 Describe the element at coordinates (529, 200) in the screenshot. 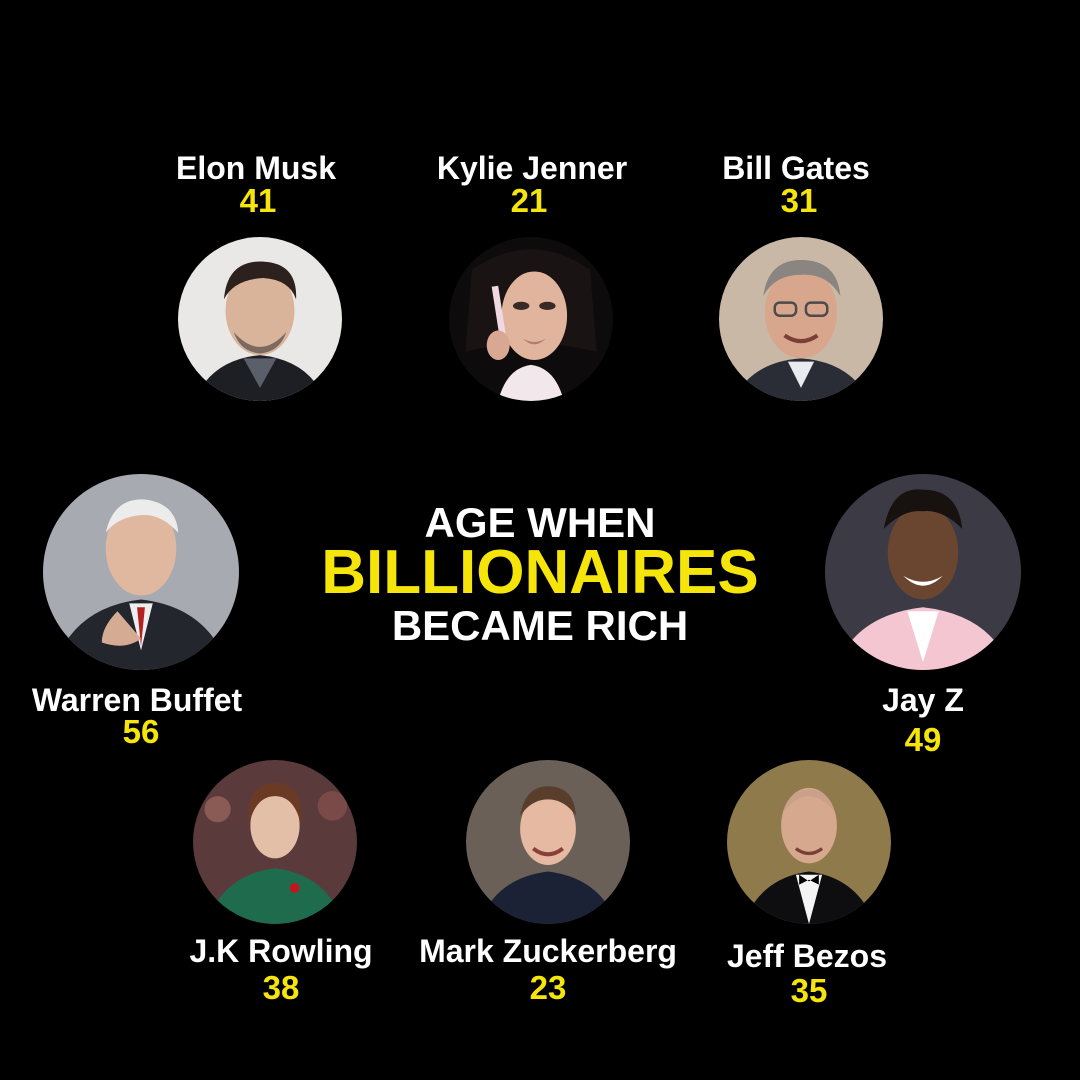

I see `person-age-kylie-jenner: 21` at that location.